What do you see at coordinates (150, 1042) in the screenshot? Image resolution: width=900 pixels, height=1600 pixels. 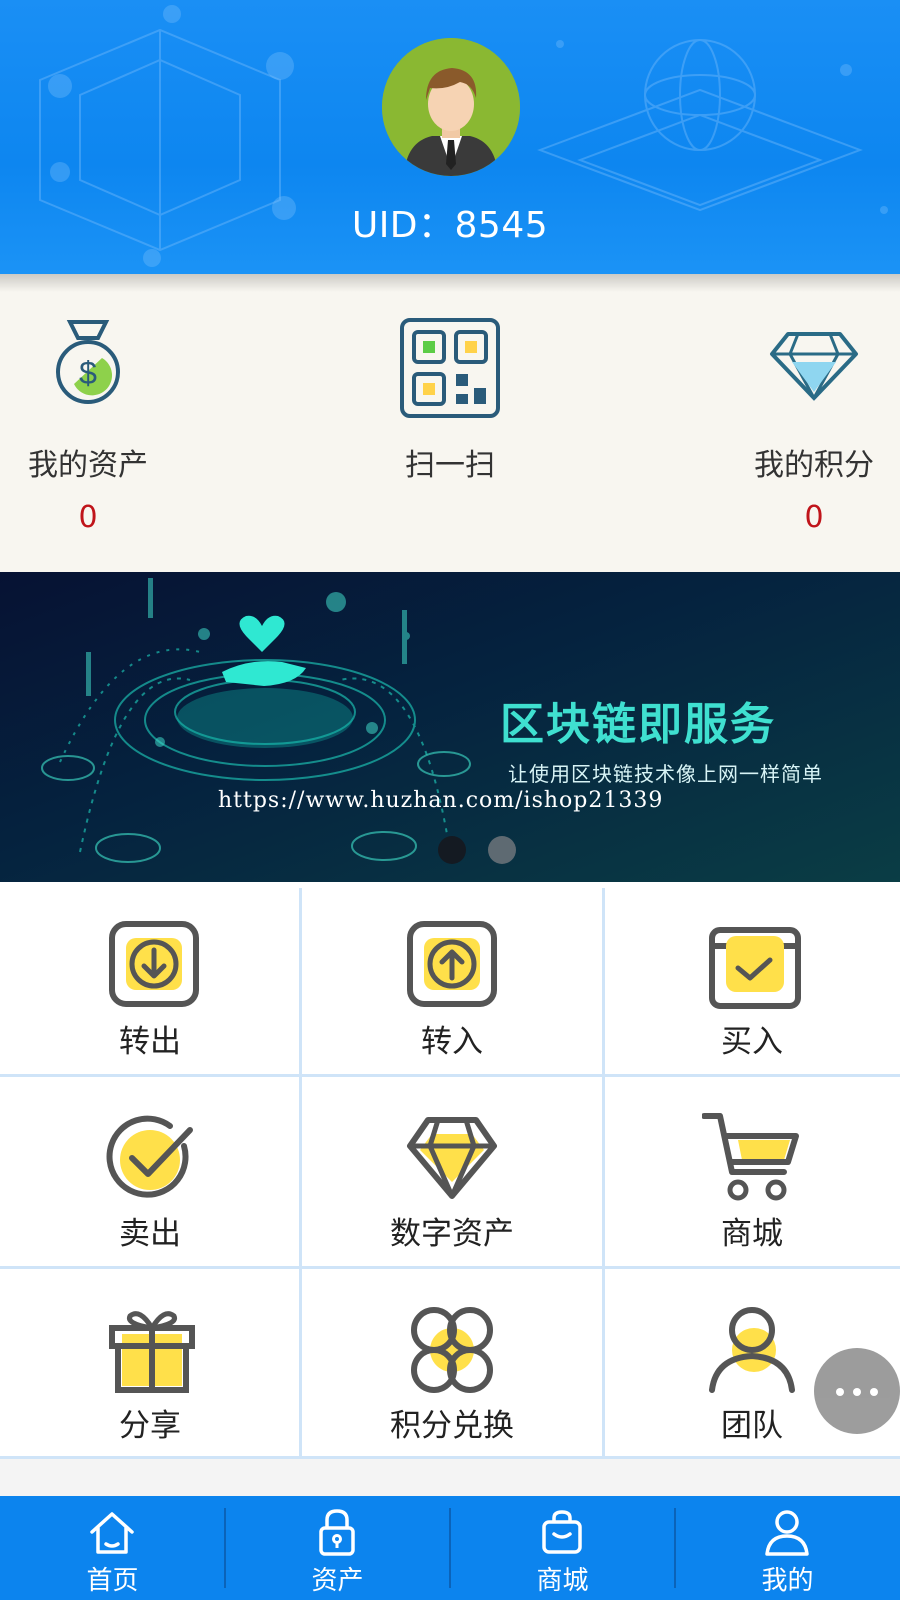 I see `grid-item-label: 转出` at bounding box center [150, 1042].